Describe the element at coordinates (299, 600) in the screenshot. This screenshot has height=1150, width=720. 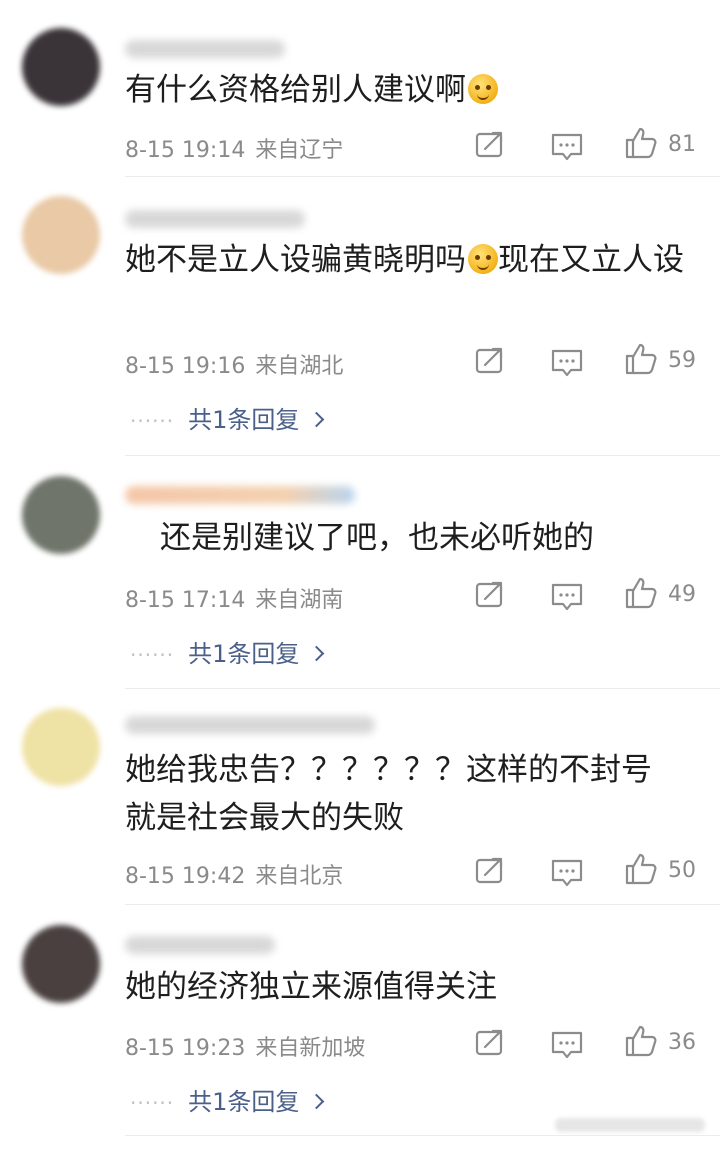
I see `comment-location: 来自湖南` at that location.